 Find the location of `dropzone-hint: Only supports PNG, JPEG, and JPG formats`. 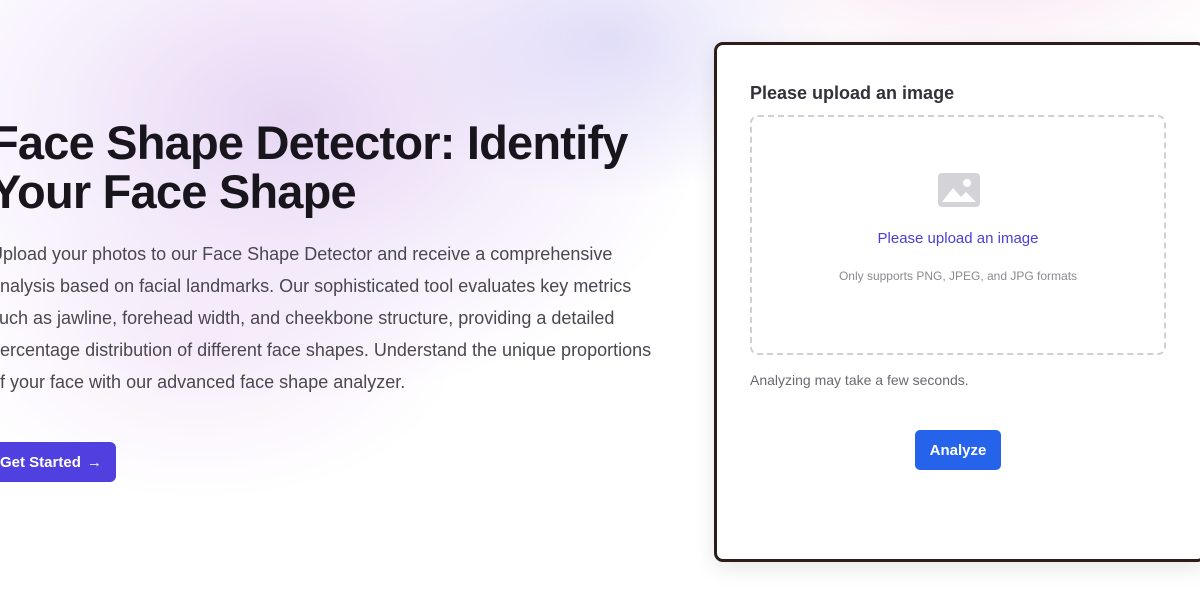

dropzone-hint: Only supports PNG, JPEG, and JPG formats is located at coordinates (958, 276).